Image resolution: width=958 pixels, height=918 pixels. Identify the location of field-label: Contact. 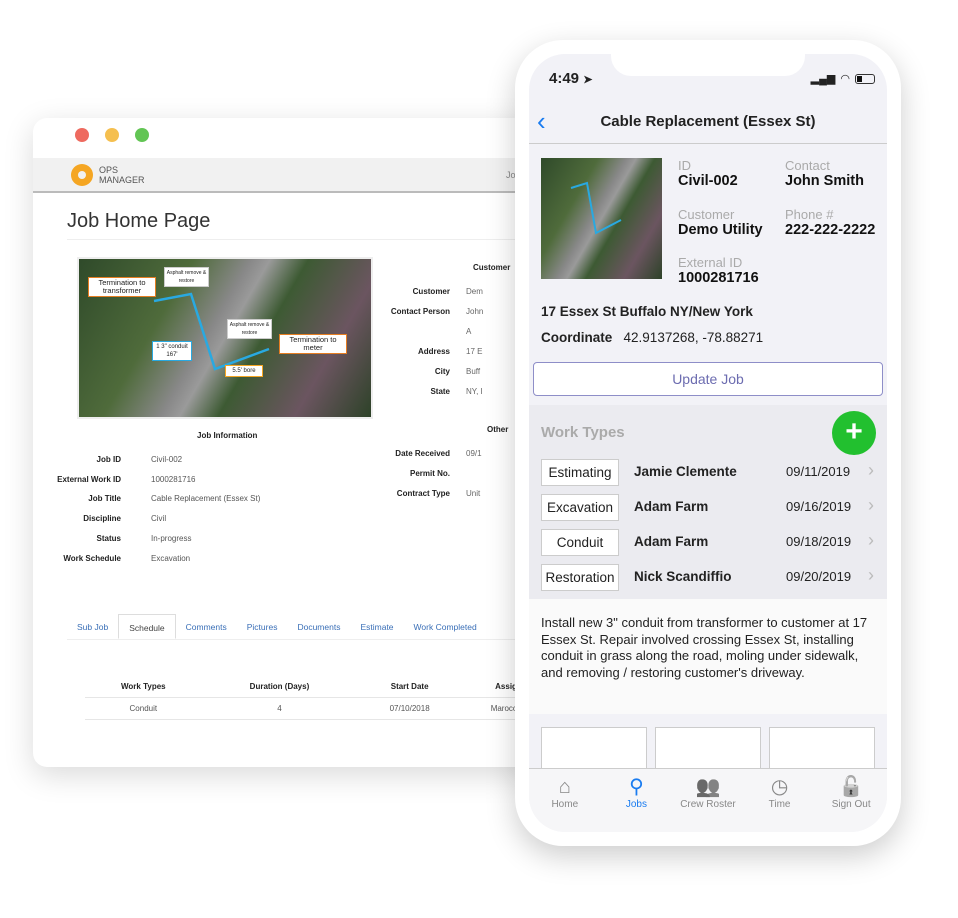
(807, 165).